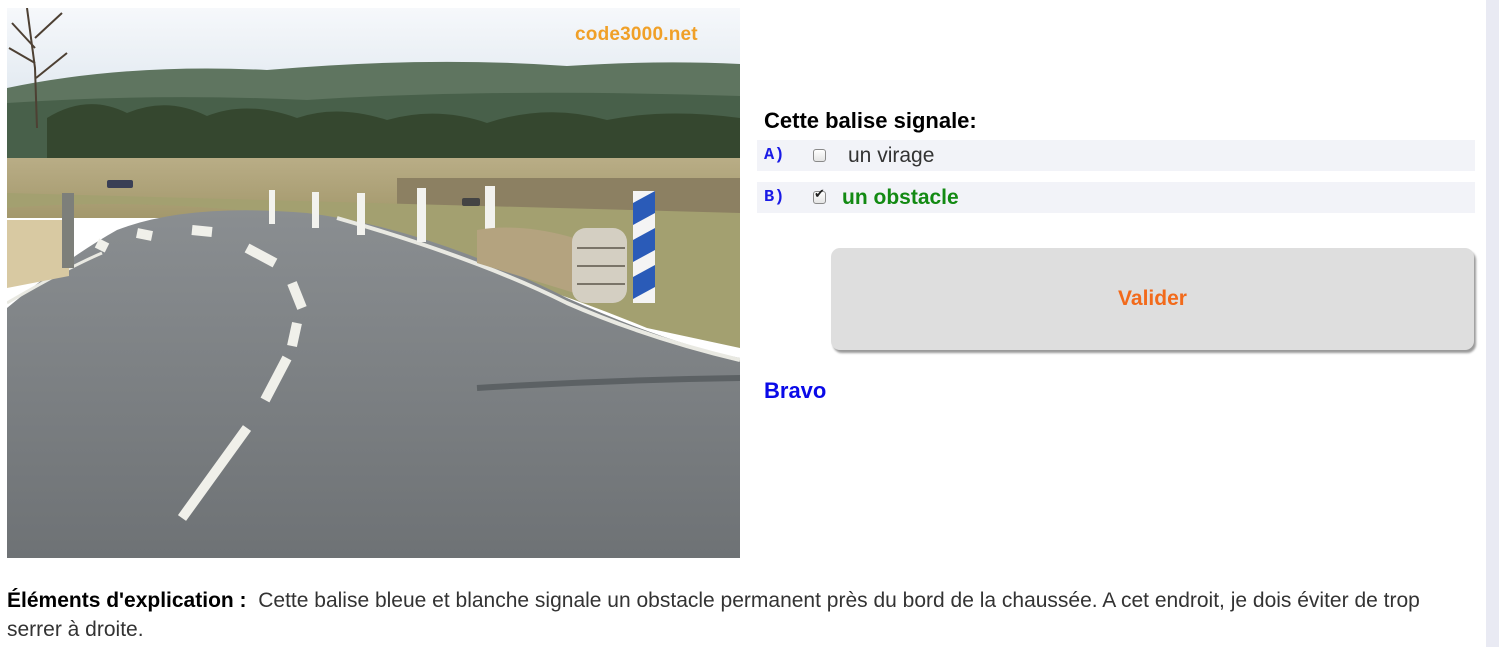 This screenshot has height=647, width=1499. Describe the element at coordinates (1116, 155) in the screenshot. I see `answer-option-a: A) un virage` at that location.